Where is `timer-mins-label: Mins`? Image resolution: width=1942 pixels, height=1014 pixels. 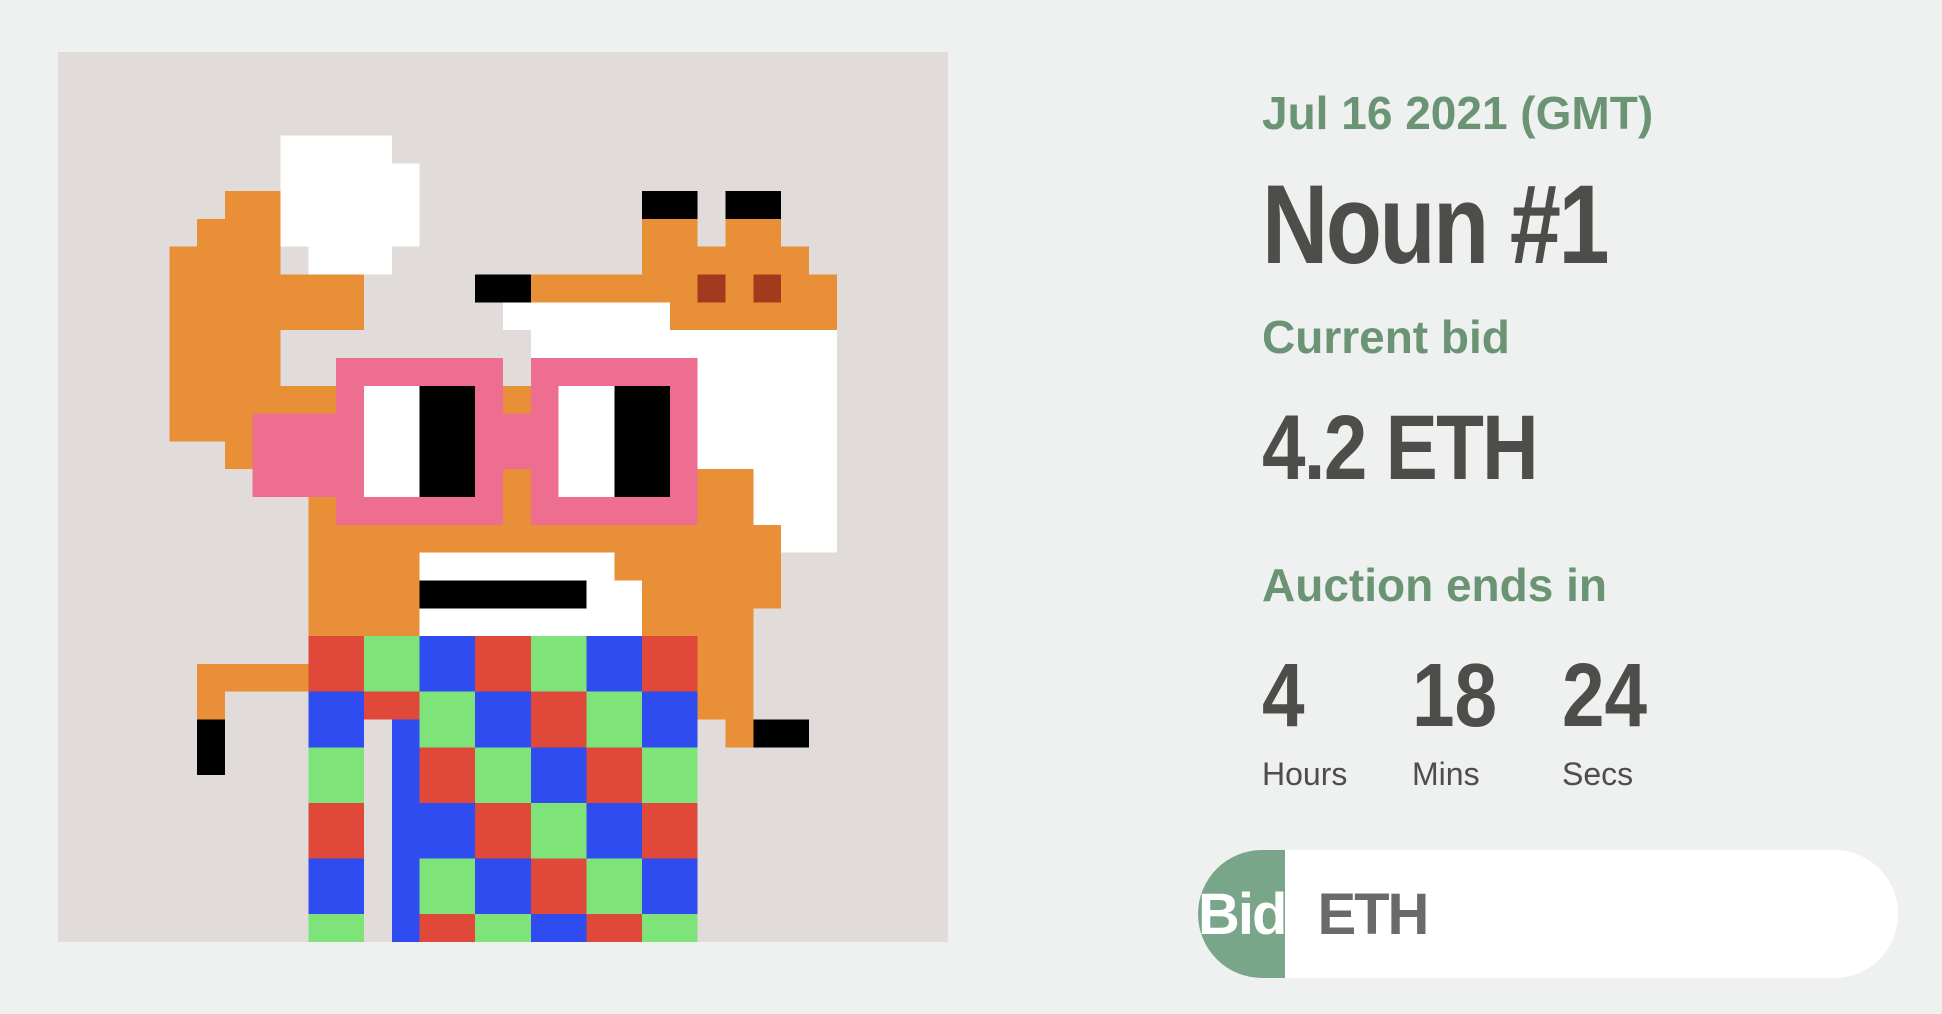
timer-mins-label: Mins is located at coordinates (1446, 774).